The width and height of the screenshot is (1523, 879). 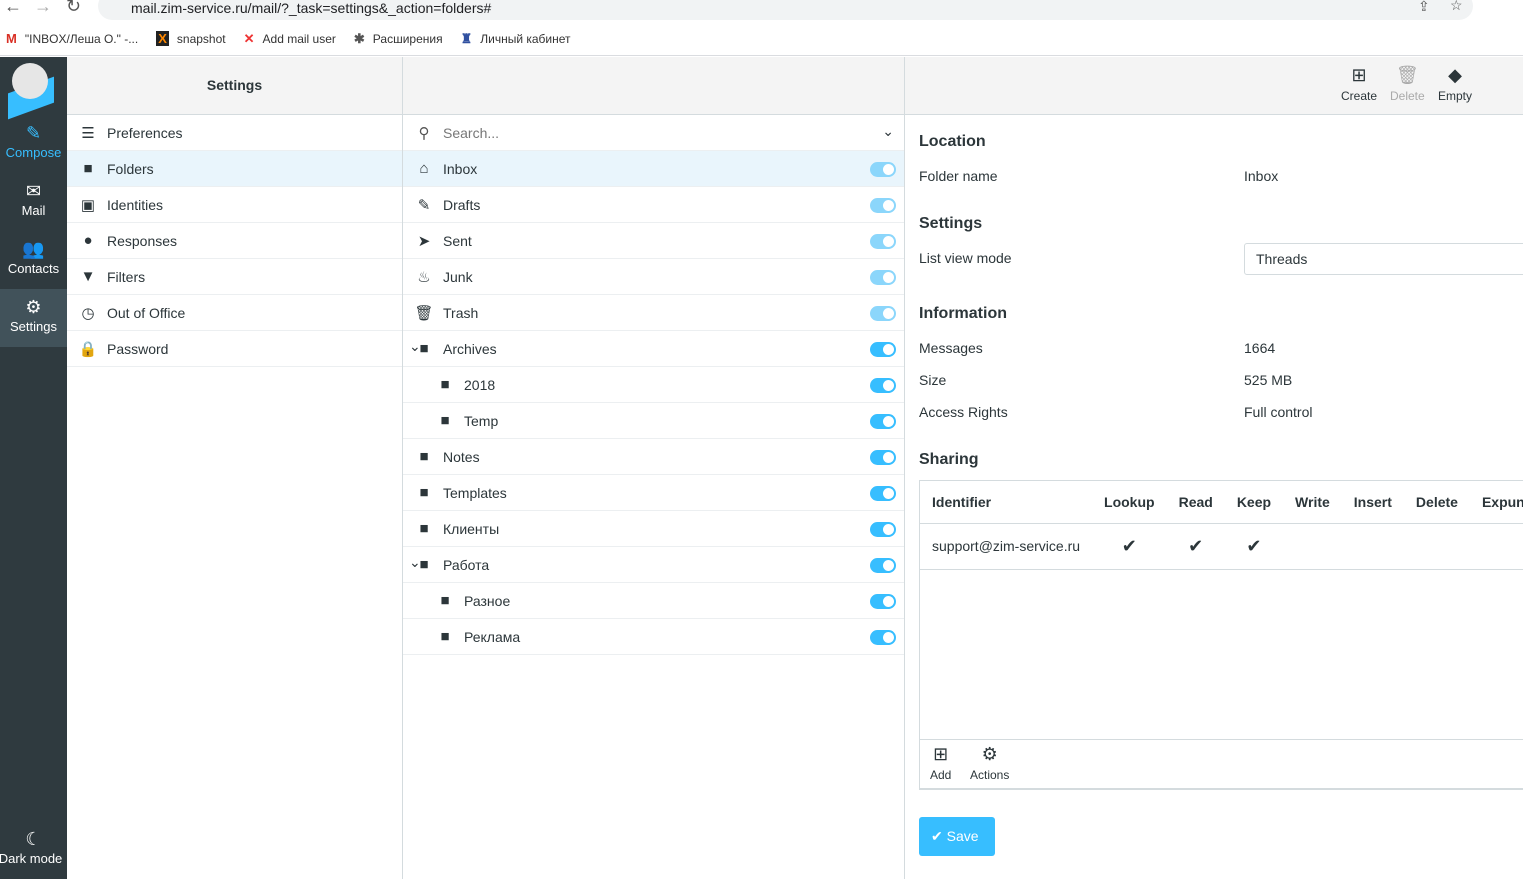 What do you see at coordinates (33, 249) in the screenshot?
I see `users-icon: 👥` at bounding box center [33, 249].